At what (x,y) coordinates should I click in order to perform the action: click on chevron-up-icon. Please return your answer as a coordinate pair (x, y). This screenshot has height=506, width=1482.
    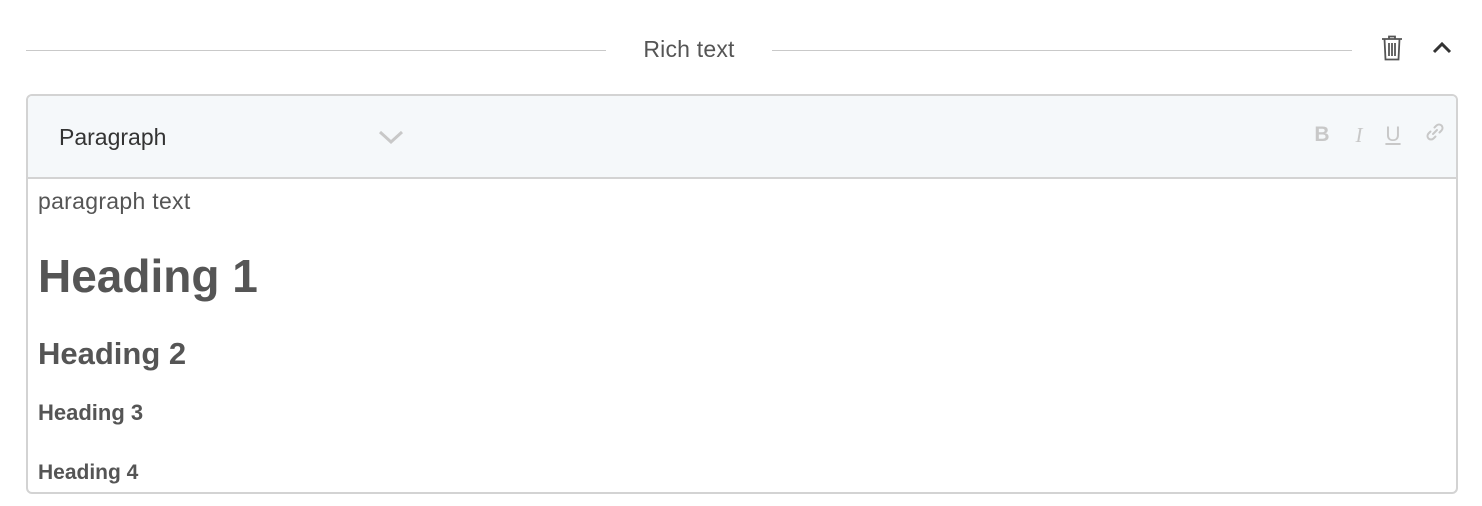
    Looking at the image, I should click on (1442, 50).